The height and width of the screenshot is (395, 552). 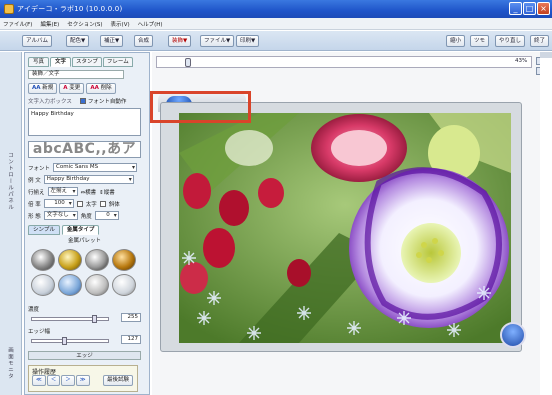 I want to click on swatch-bronze, so click(x=124, y=260).